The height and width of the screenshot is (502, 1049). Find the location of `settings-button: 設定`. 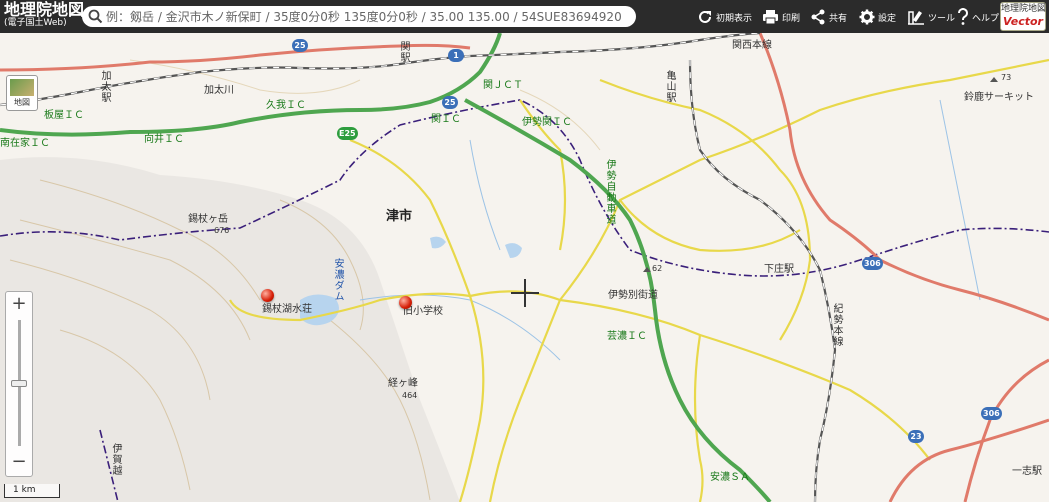

settings-button: 設定 is located at coordinates (877, 17).